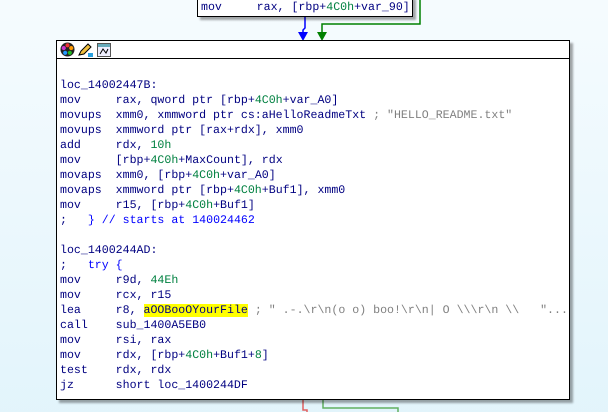 Image resolution: width=608 pixels, height=412 pixels. Describe the element at coordinates (200, 100) in the screenshot. I see `code-line: mov rax, qword ptr [rbp+4C0h+var_A0]` at that location.